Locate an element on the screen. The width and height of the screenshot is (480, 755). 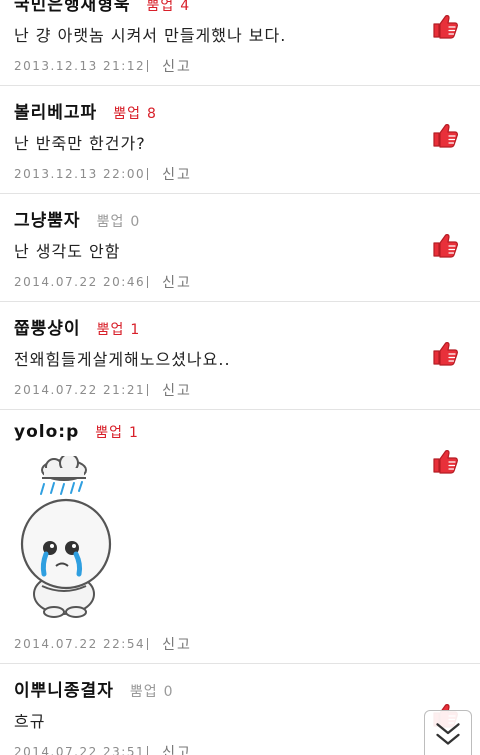
comment-item: 이뿌니종결자 뿜업 0 흐규 2014.07.22 23:51 신고 is located at coordinates (240, 709).